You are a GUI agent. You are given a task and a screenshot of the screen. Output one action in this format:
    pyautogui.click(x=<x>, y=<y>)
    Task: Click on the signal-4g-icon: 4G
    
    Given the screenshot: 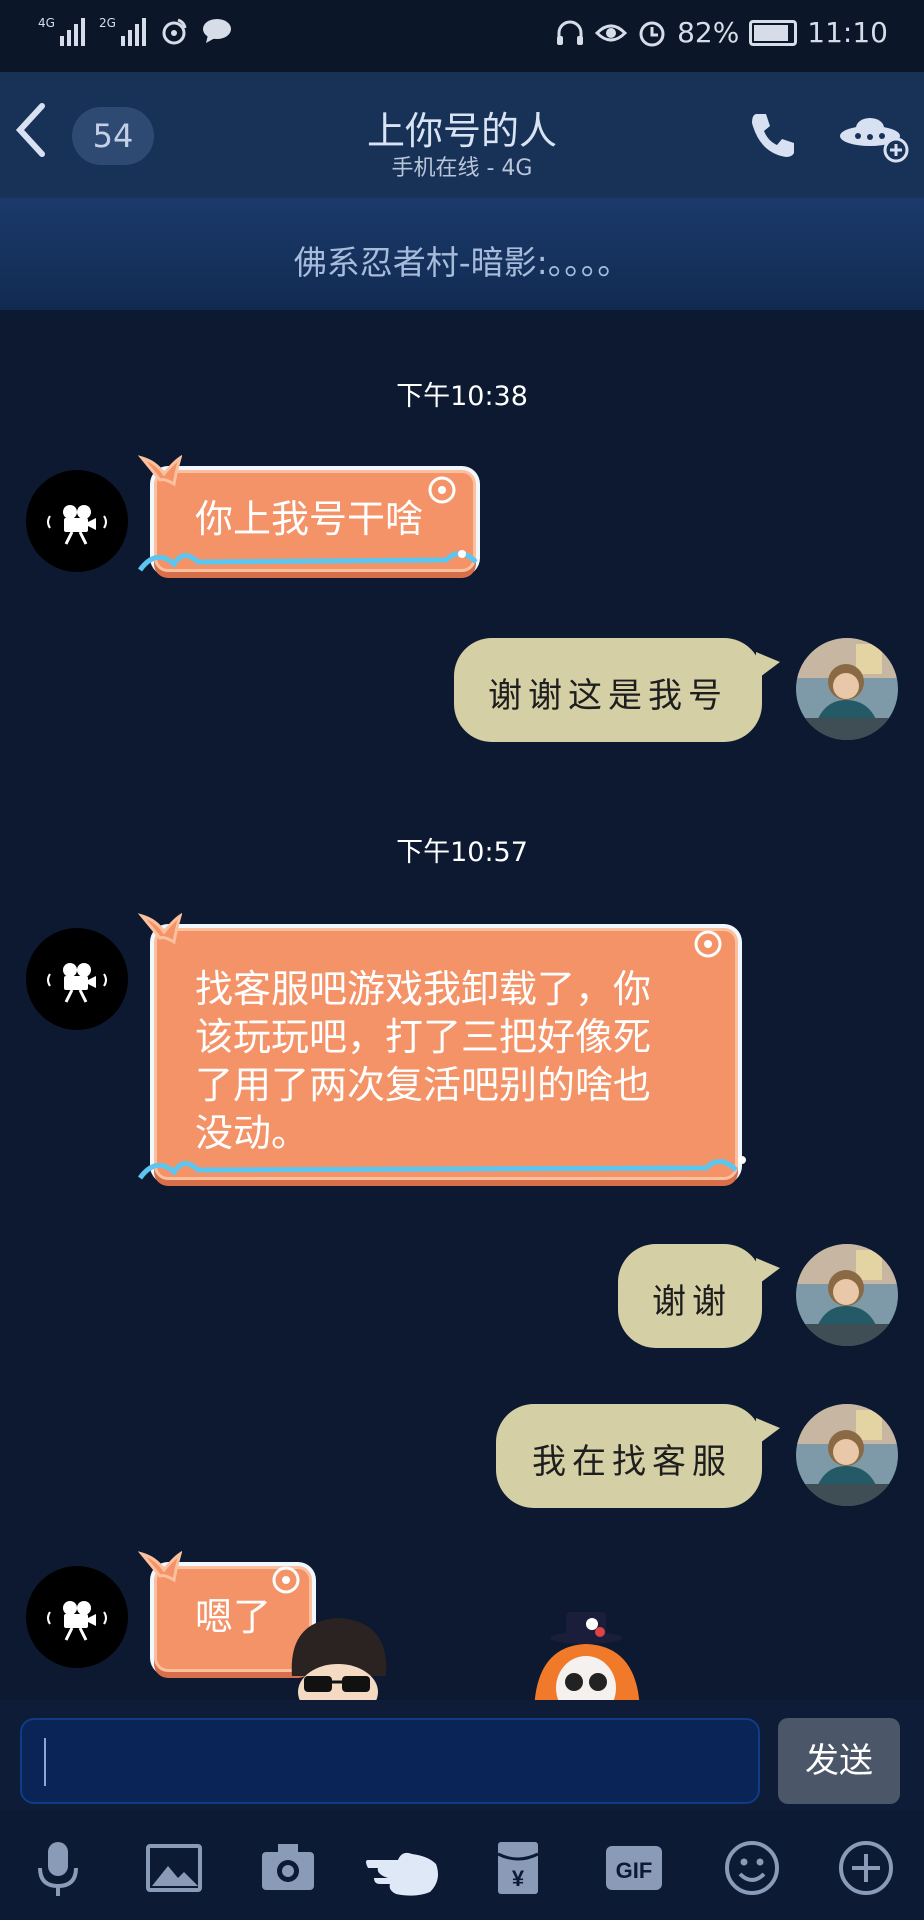 What is the action you would take?
    pyautogui.click(x=61, y=31)
    